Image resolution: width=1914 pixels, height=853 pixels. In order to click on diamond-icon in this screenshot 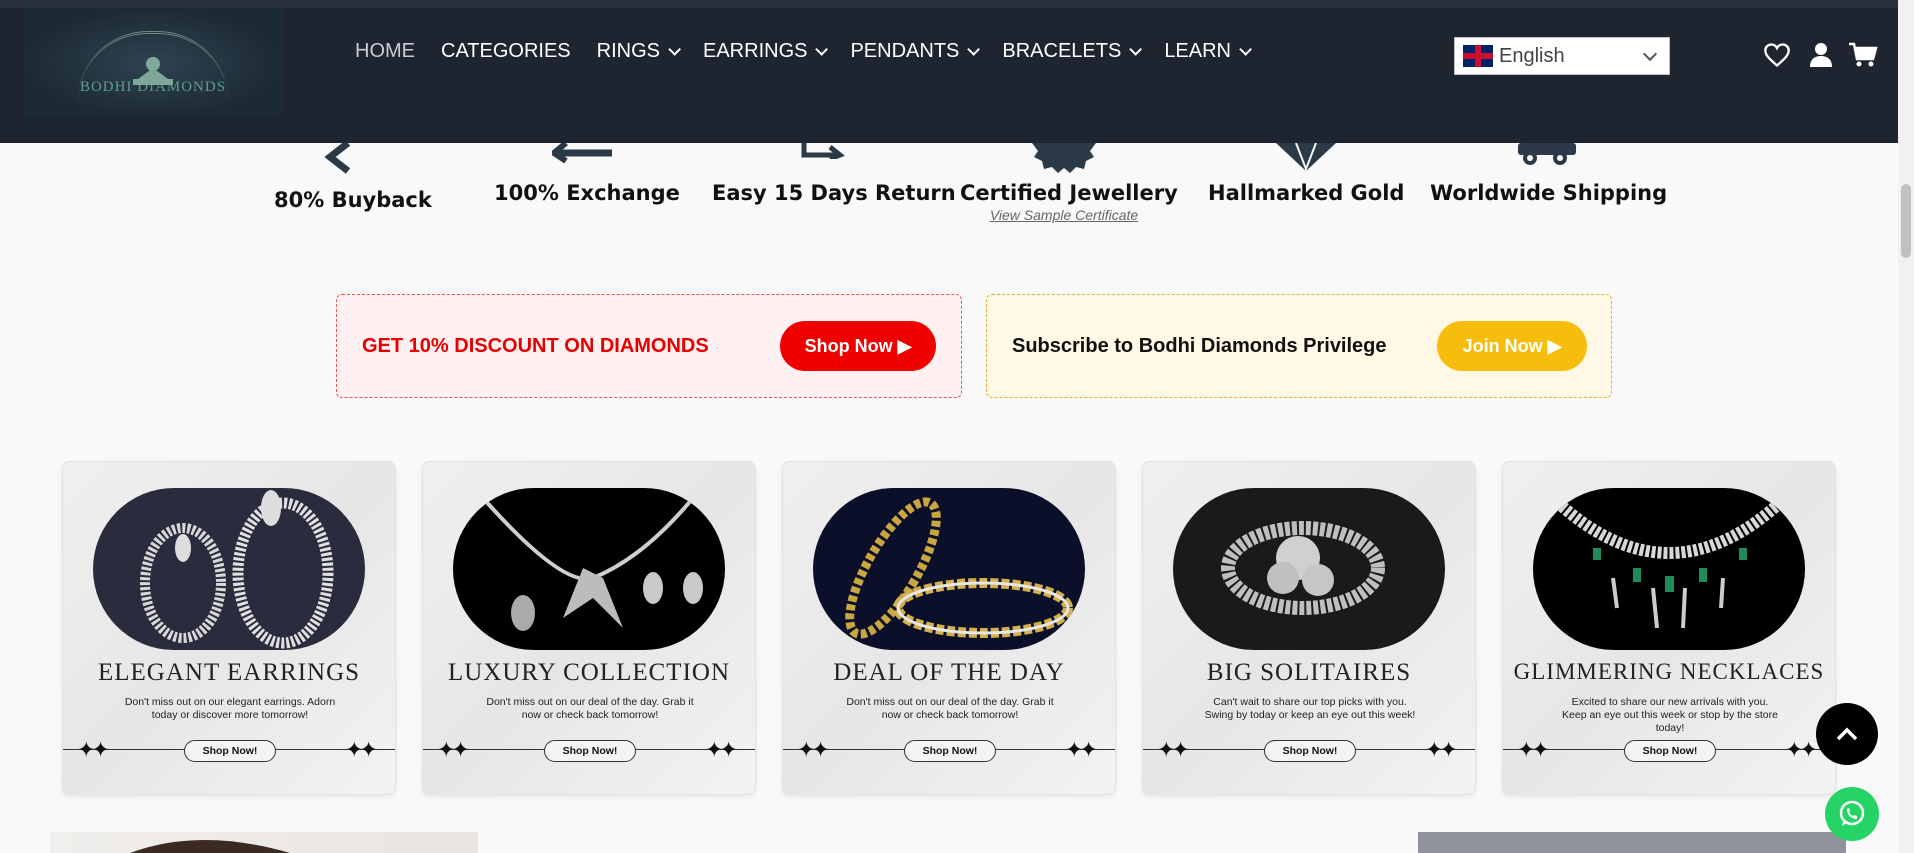, I will do `click(1306, 157)`.